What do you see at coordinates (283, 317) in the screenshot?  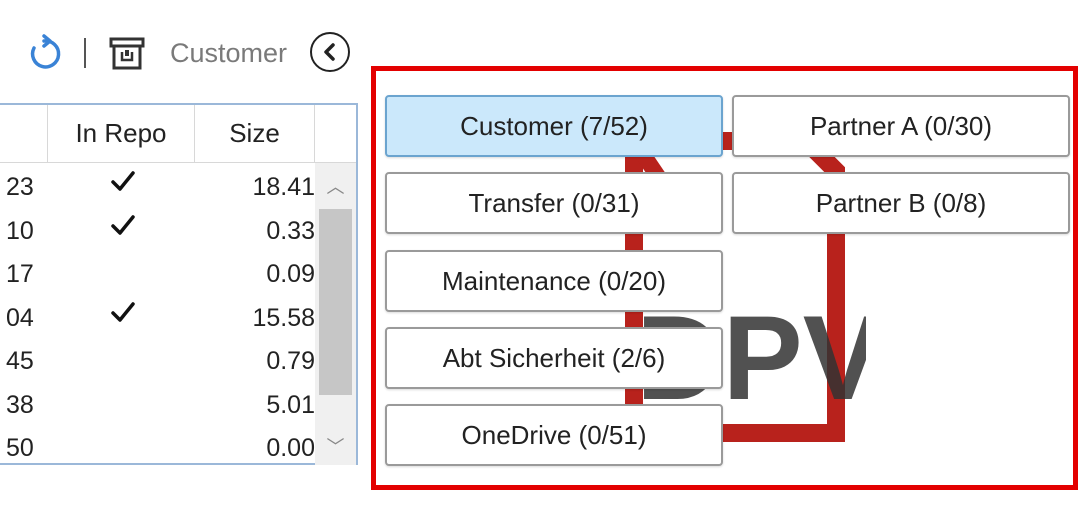 I see `row-size: 15.58` at bounding box center [283, 317].